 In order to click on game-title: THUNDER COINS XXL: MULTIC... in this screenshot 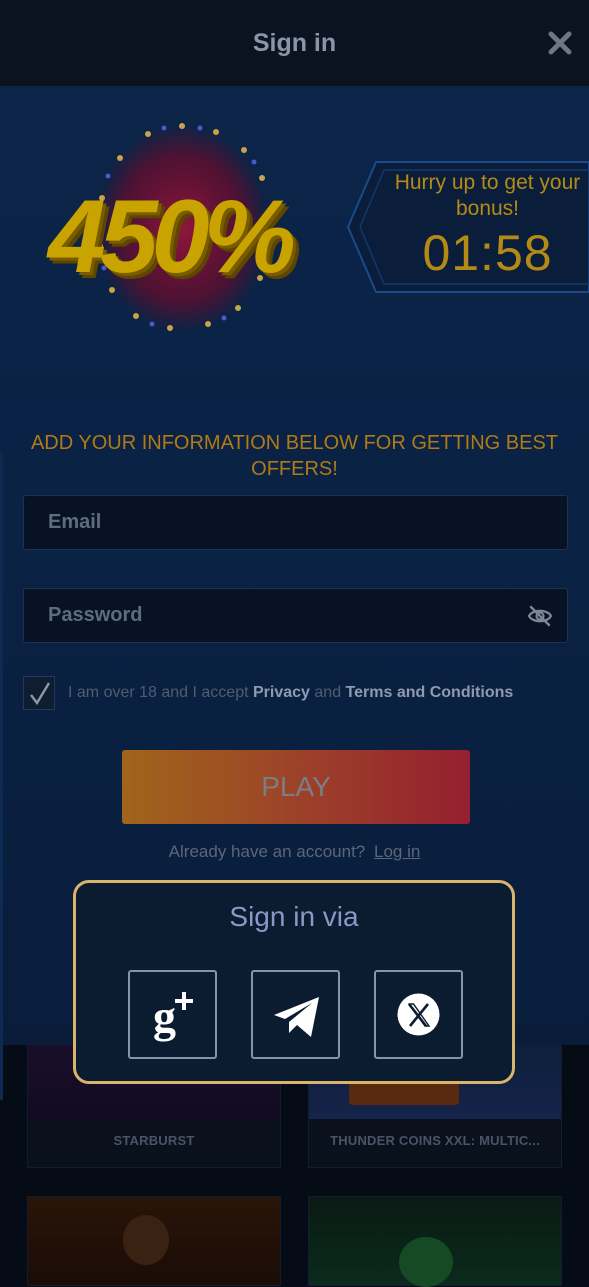, I will do `click(435, 1140)`.